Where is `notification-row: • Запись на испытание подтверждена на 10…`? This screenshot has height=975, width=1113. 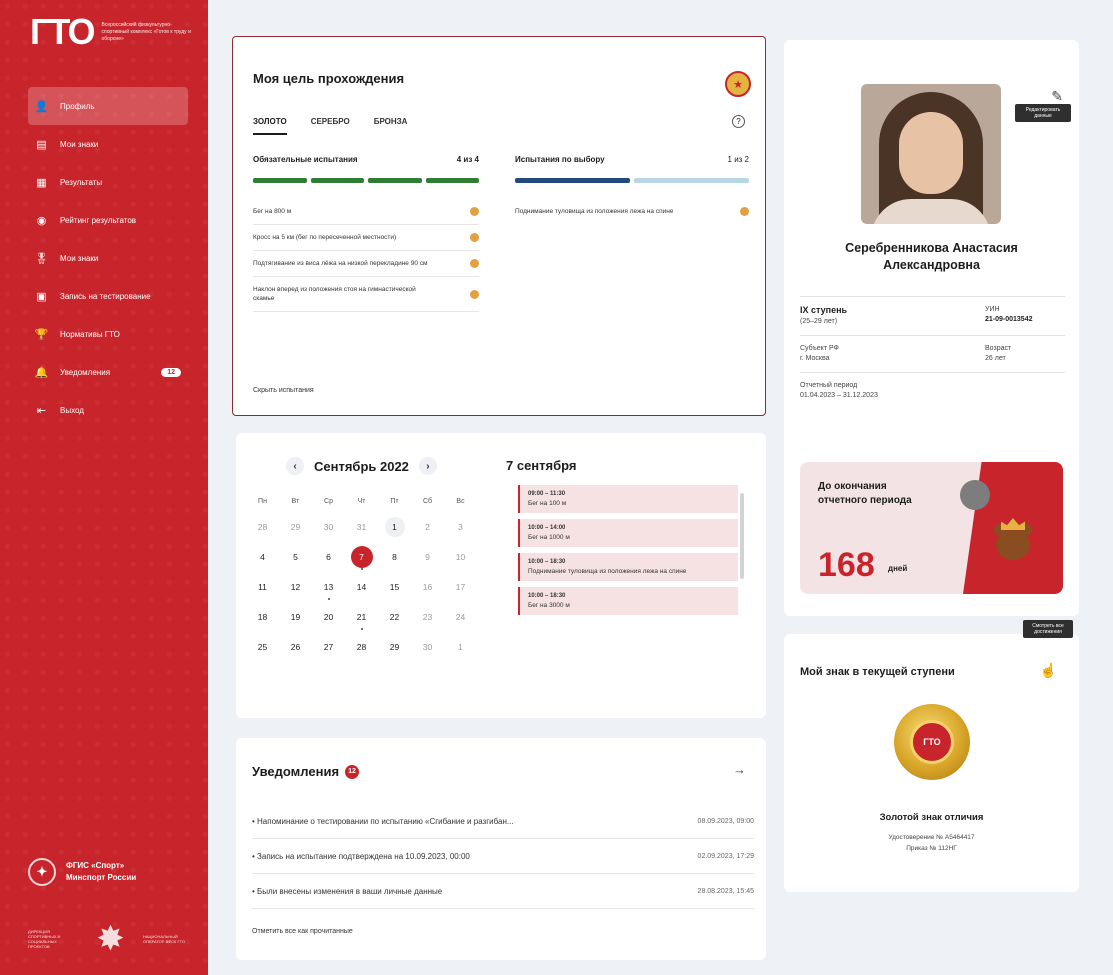 notification-row: • Запись на испытание подтверждена на 10… is located at coordinates (503, 856).